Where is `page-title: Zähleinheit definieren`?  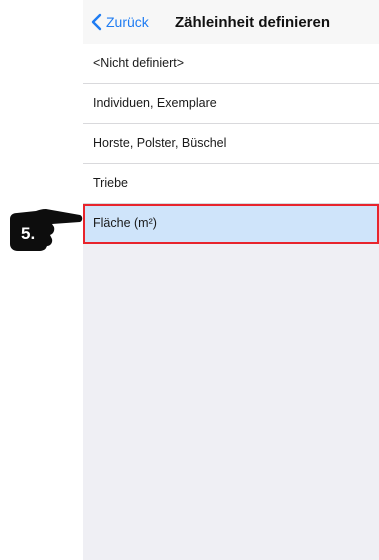
page-title: Zähleinheit definieren is located at coordinates (253, 22).